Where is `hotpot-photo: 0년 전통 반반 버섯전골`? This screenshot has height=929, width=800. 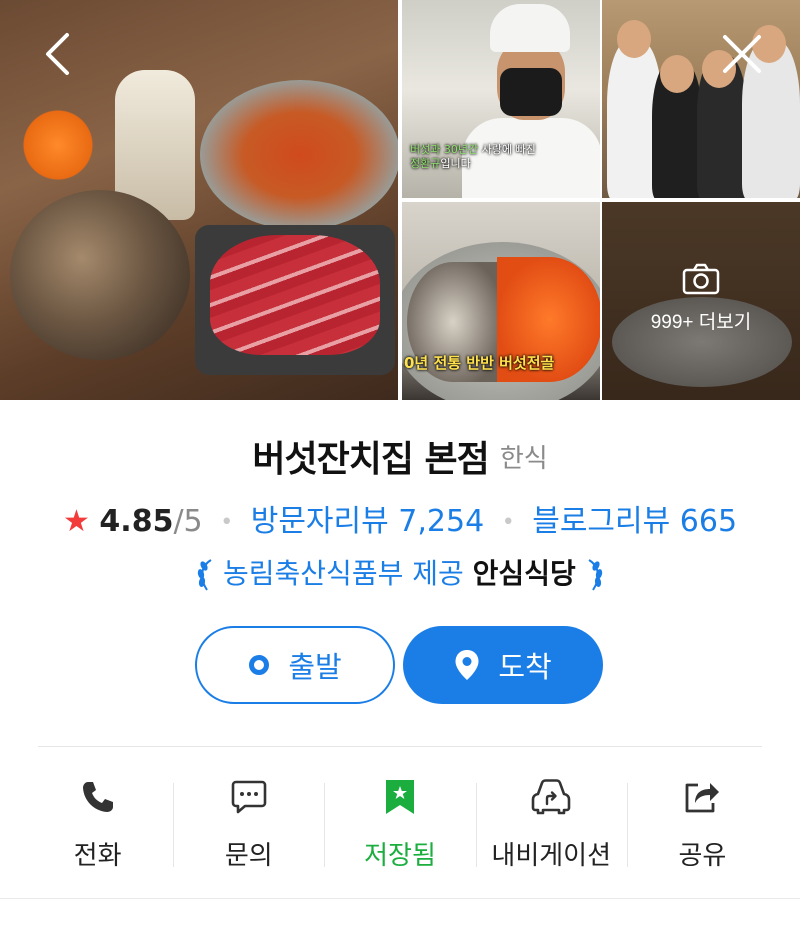
hotpot-photo: 0년 전통 반반 버섯전골 is located at coordinates (501, 301).